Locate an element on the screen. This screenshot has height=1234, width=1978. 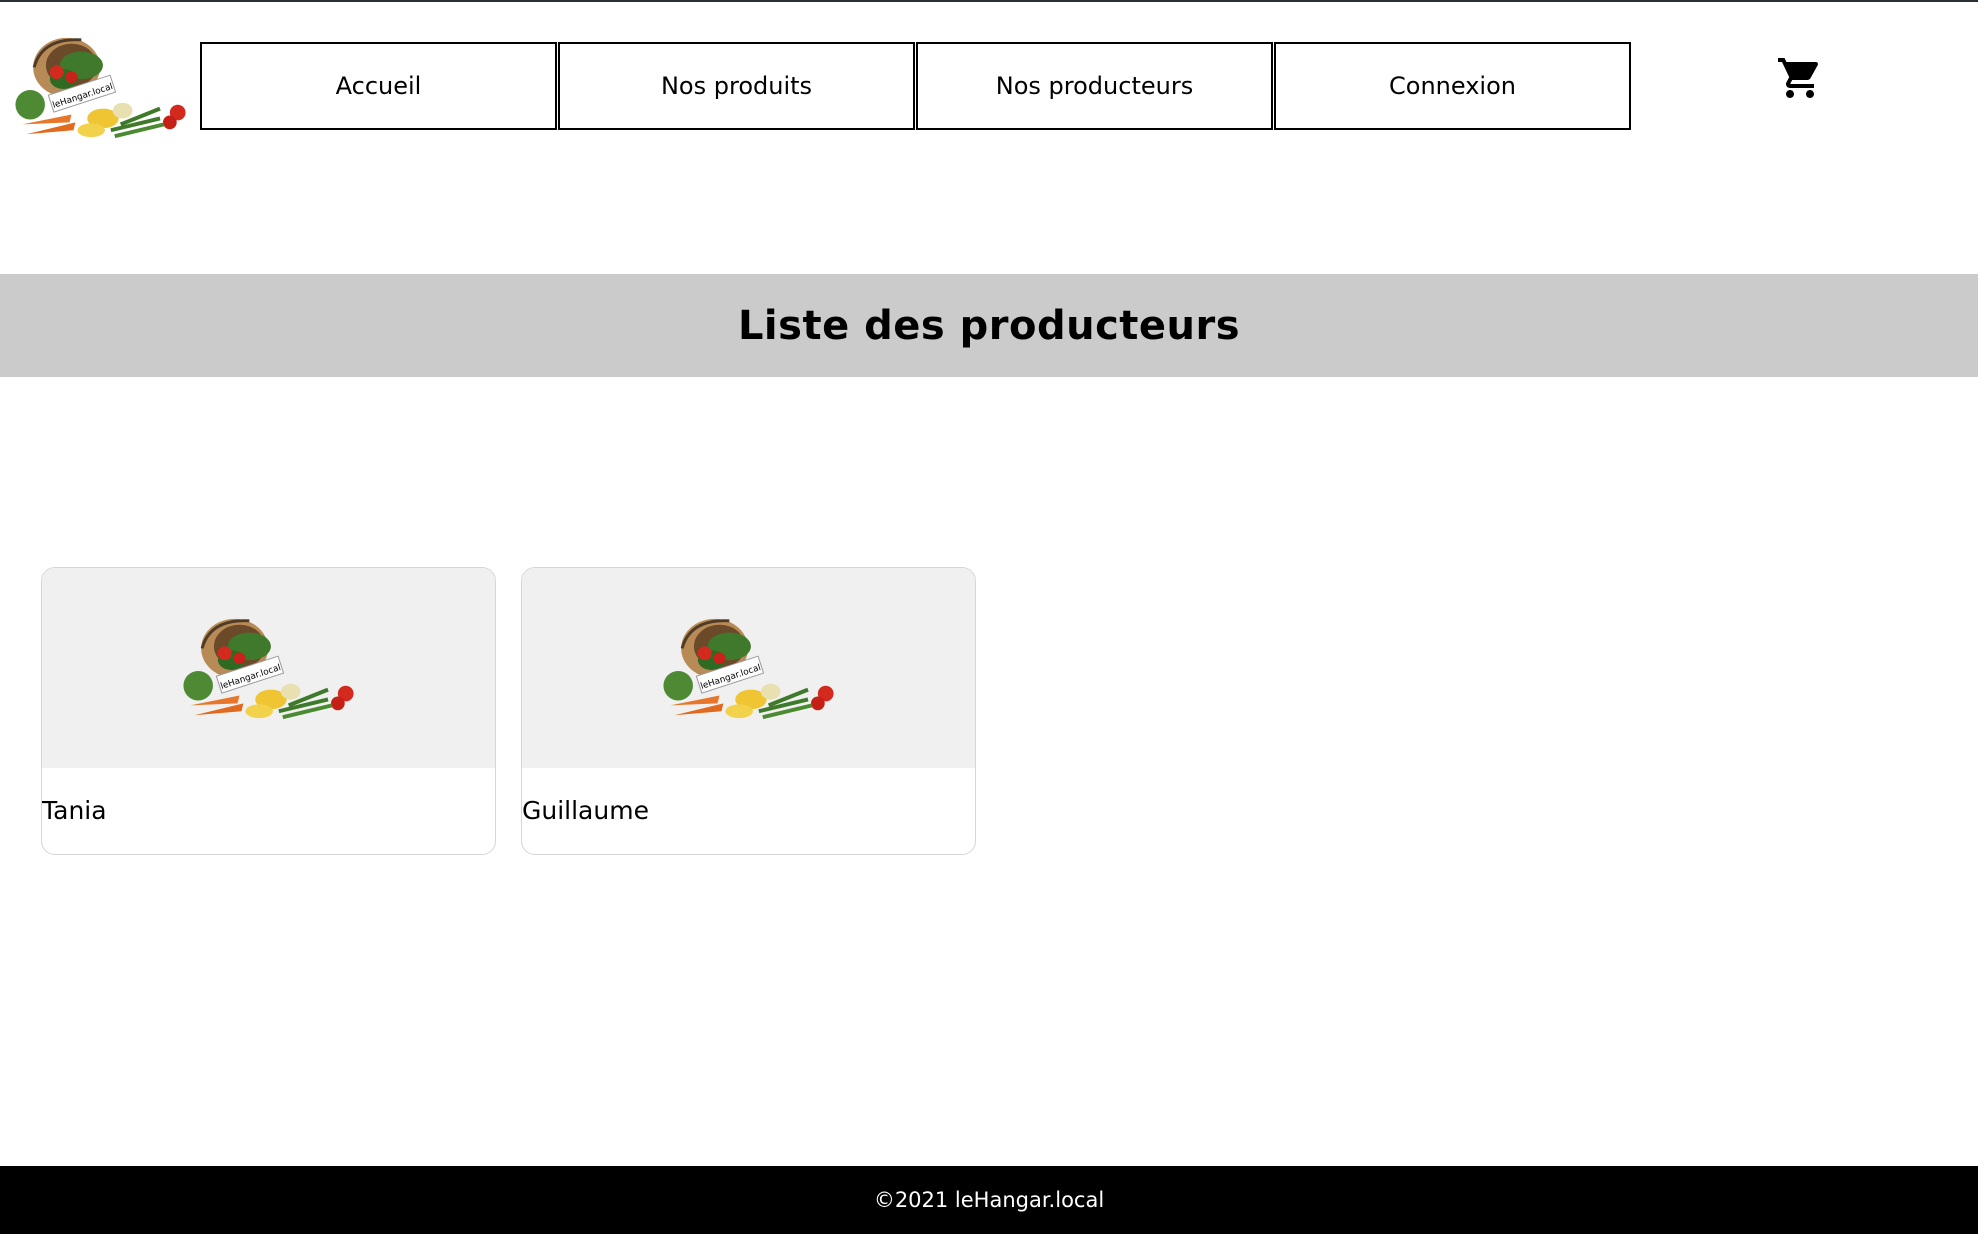
footer: ©2021 leHangar.local is located at coordinates (989, 1200).